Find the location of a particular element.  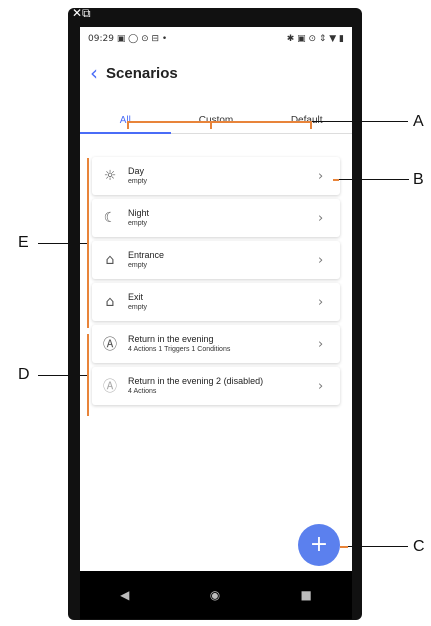

callout-d-bracket is located at coordinates (88, 375).